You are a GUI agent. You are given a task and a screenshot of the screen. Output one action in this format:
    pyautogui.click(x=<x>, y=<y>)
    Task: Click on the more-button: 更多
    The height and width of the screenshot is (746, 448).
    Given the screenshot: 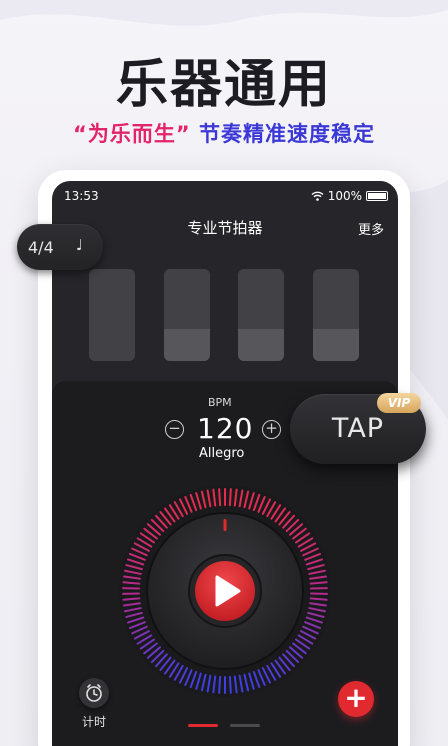 What is the action you would take?
    pyautogui.click(x=371, y=228)
    